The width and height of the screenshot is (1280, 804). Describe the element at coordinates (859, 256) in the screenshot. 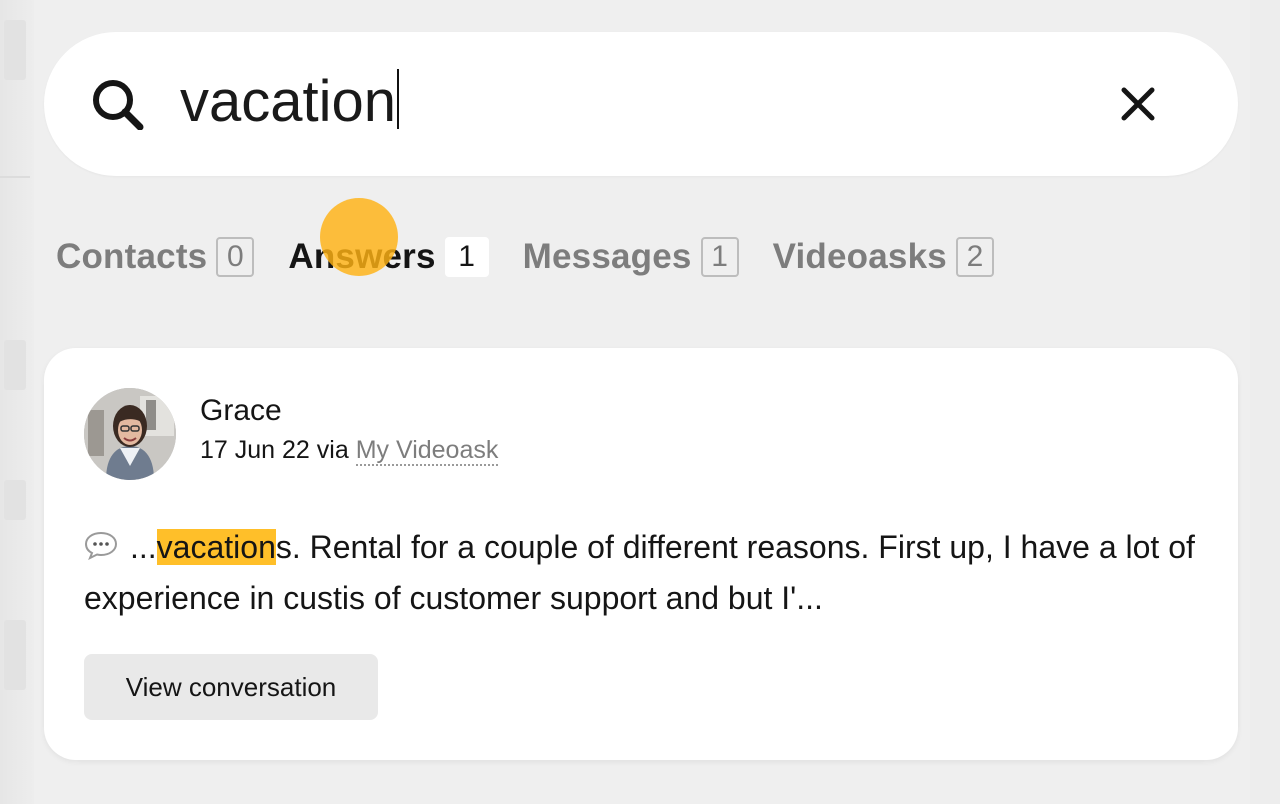

I see `tab-label: Videoasks` at that location.